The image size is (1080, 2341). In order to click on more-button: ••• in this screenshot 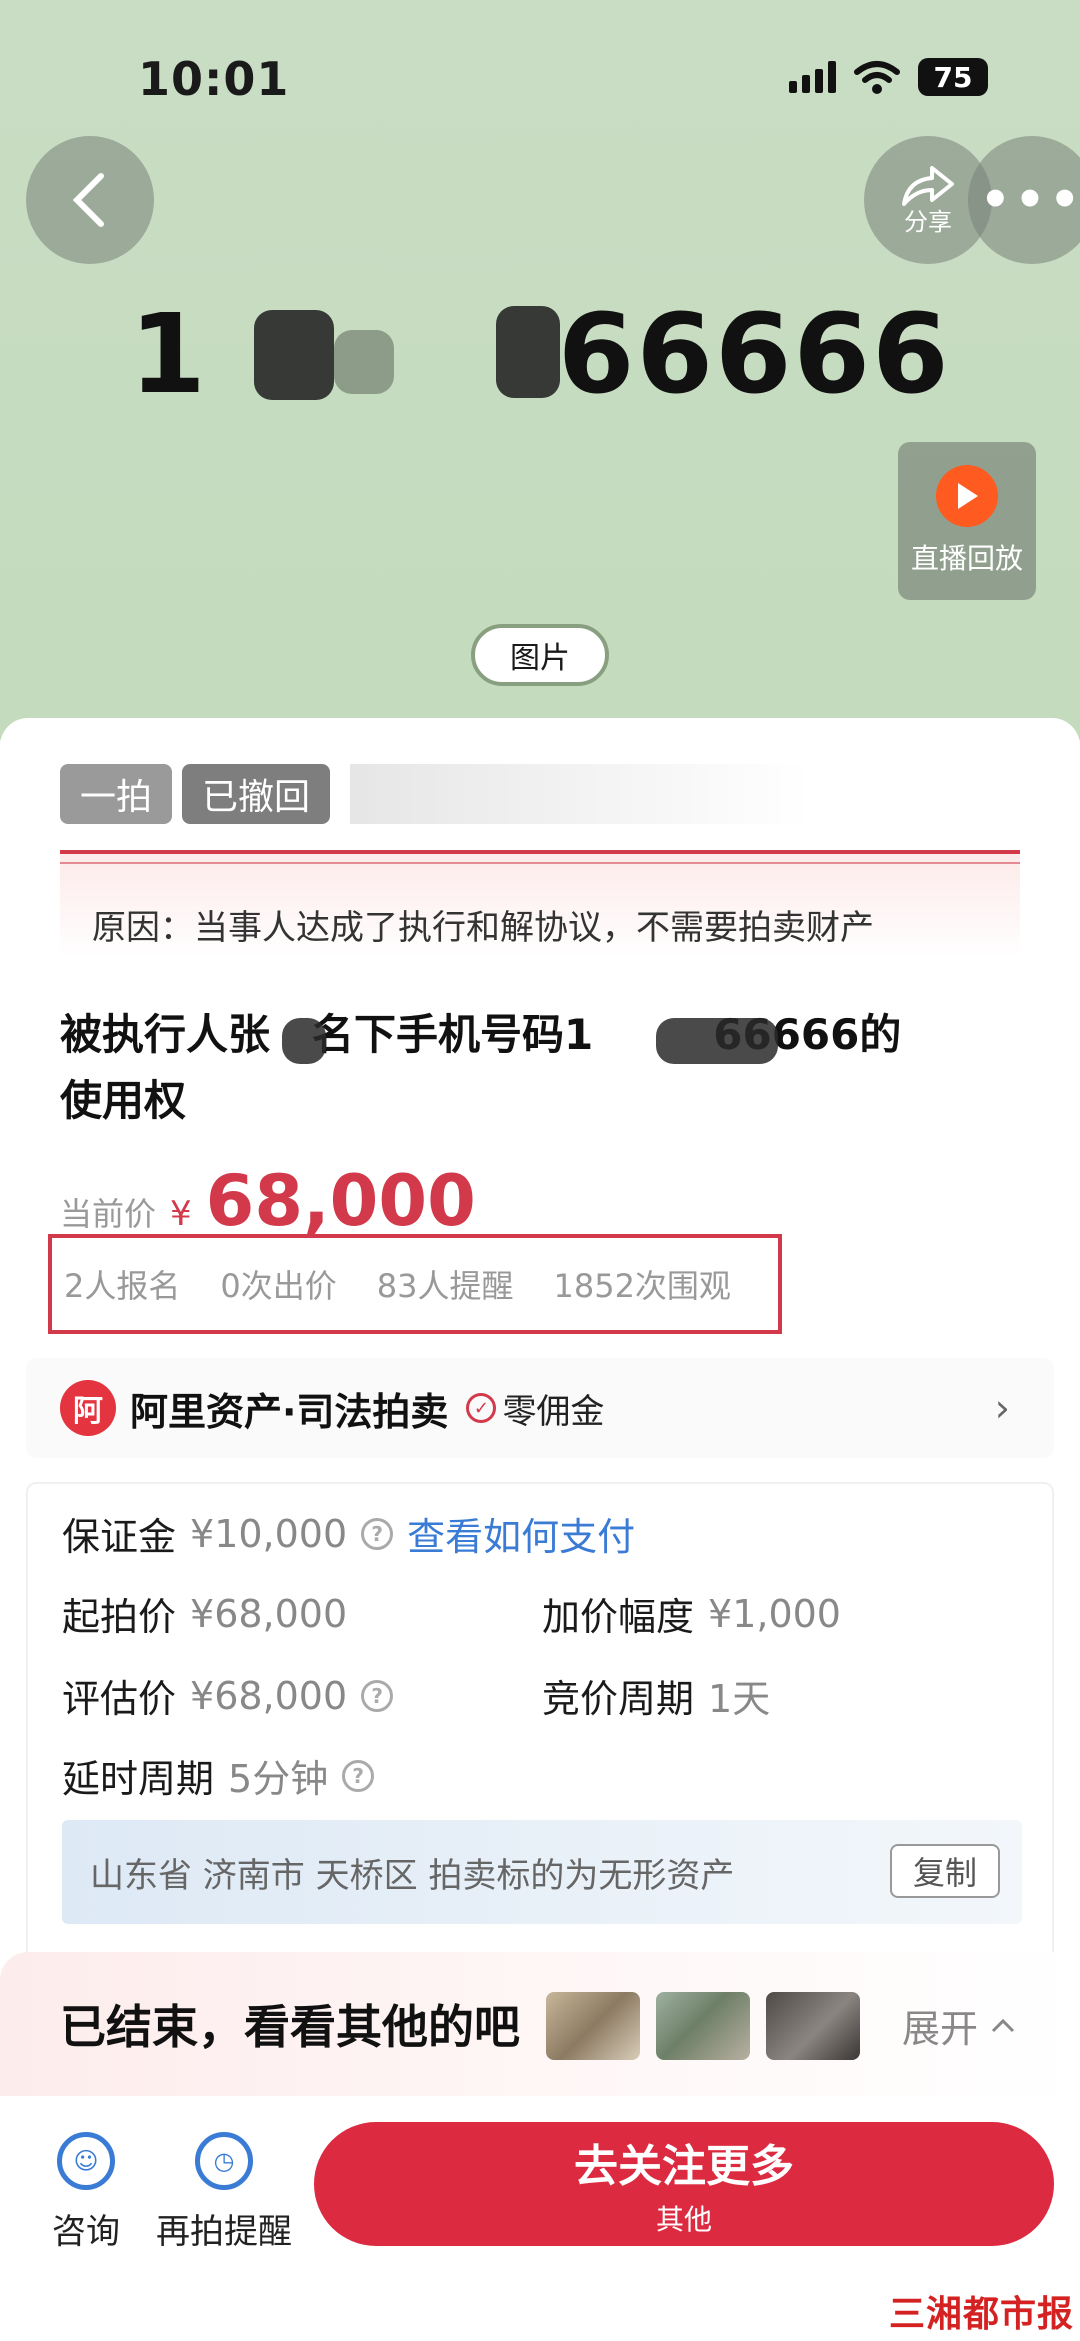, I will do `click(1024, 200)`.